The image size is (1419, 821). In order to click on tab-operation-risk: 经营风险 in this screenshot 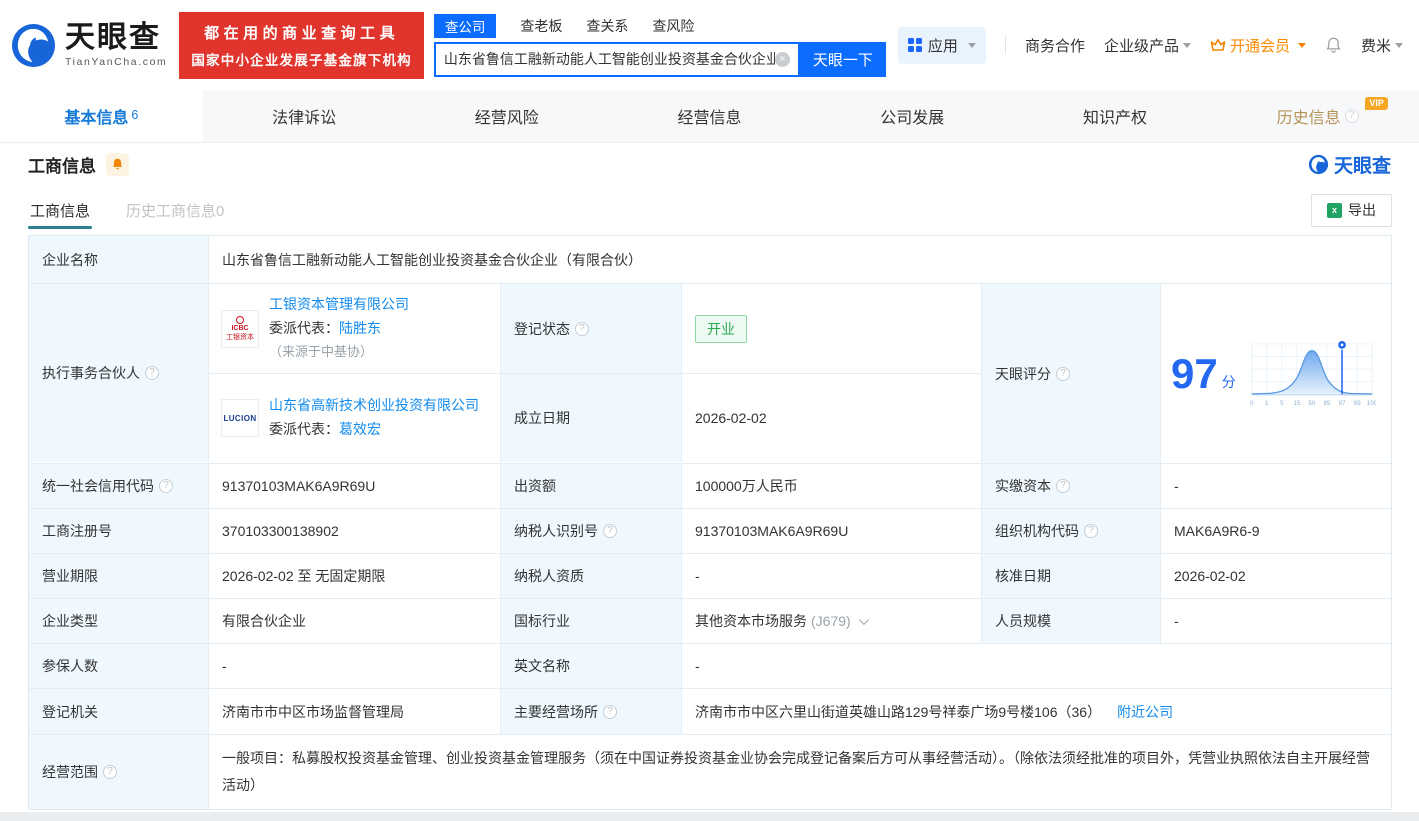, I will do `click(506, 116)`.